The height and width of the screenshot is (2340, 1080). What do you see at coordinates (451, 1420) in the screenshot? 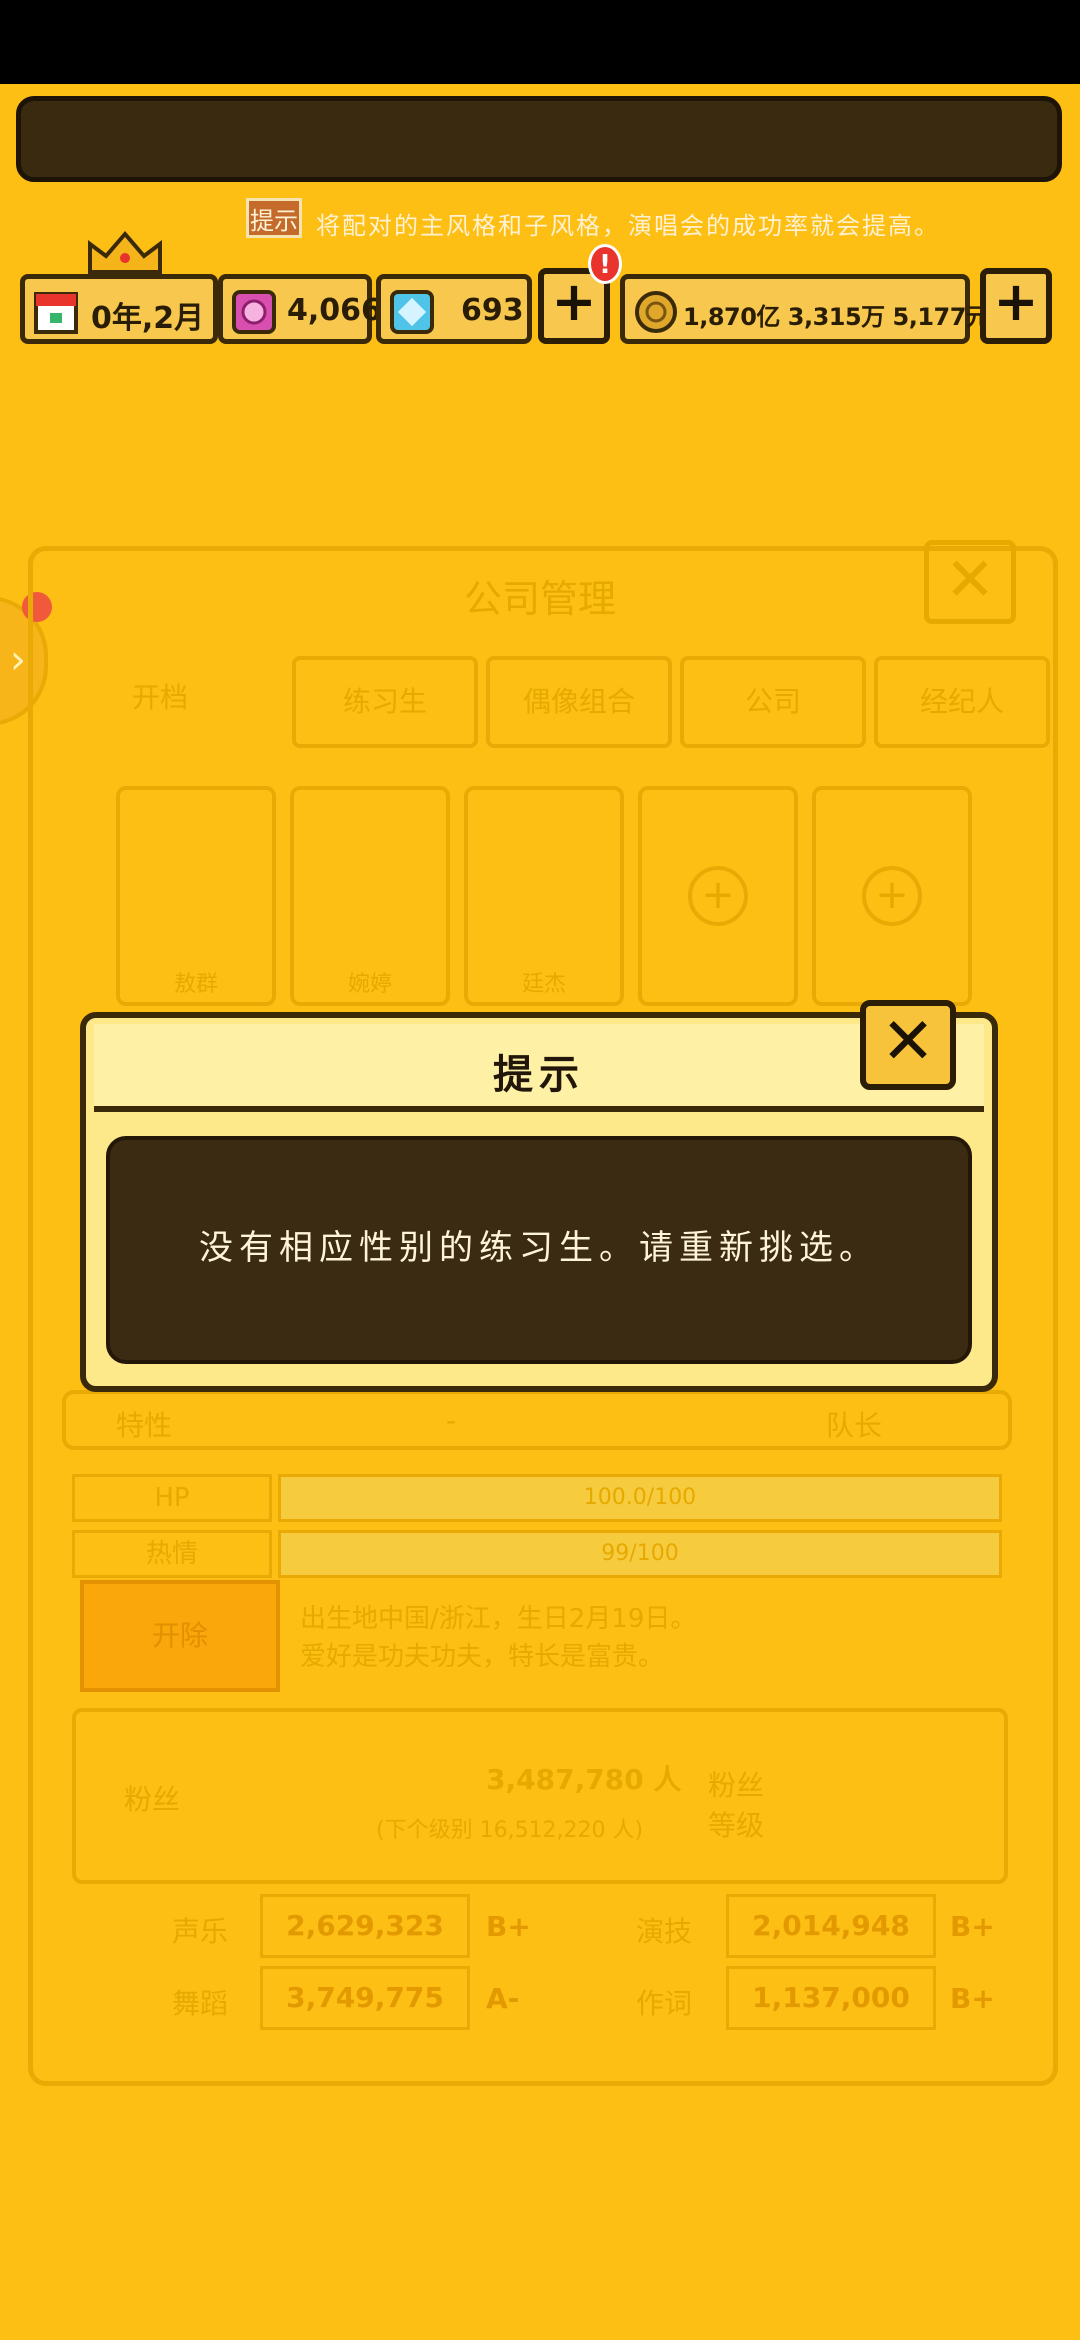
I see `trait-value: -` at bounding box center [451, 1420].